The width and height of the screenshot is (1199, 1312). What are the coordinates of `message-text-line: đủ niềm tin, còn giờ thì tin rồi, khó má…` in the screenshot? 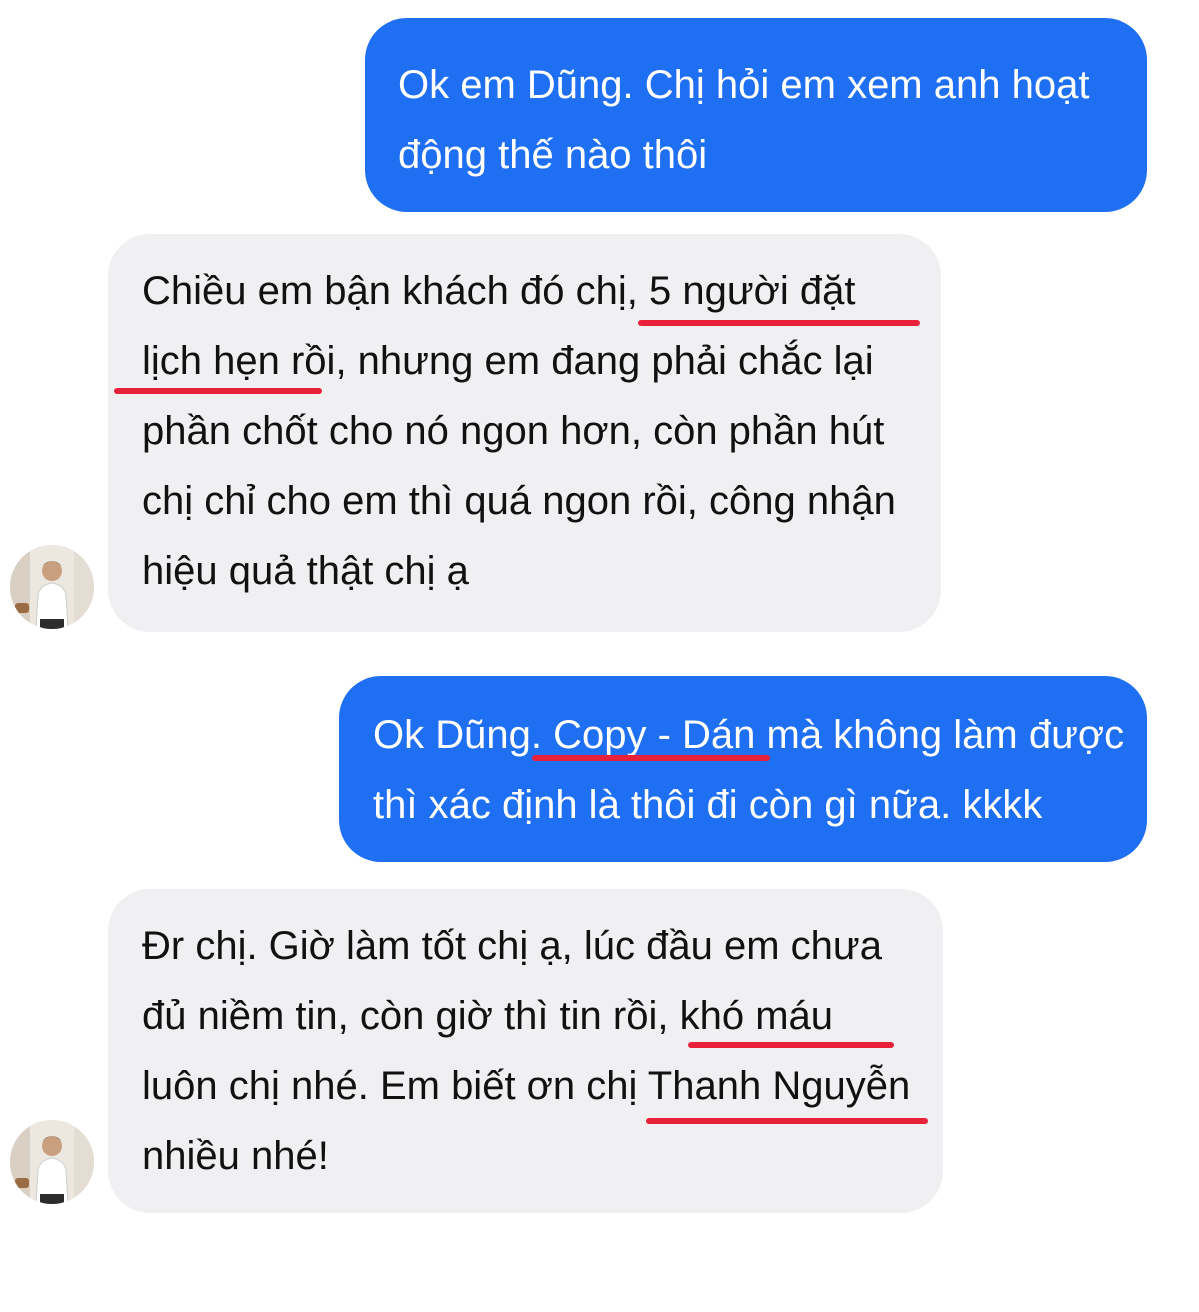 It's located at (488, 1016).